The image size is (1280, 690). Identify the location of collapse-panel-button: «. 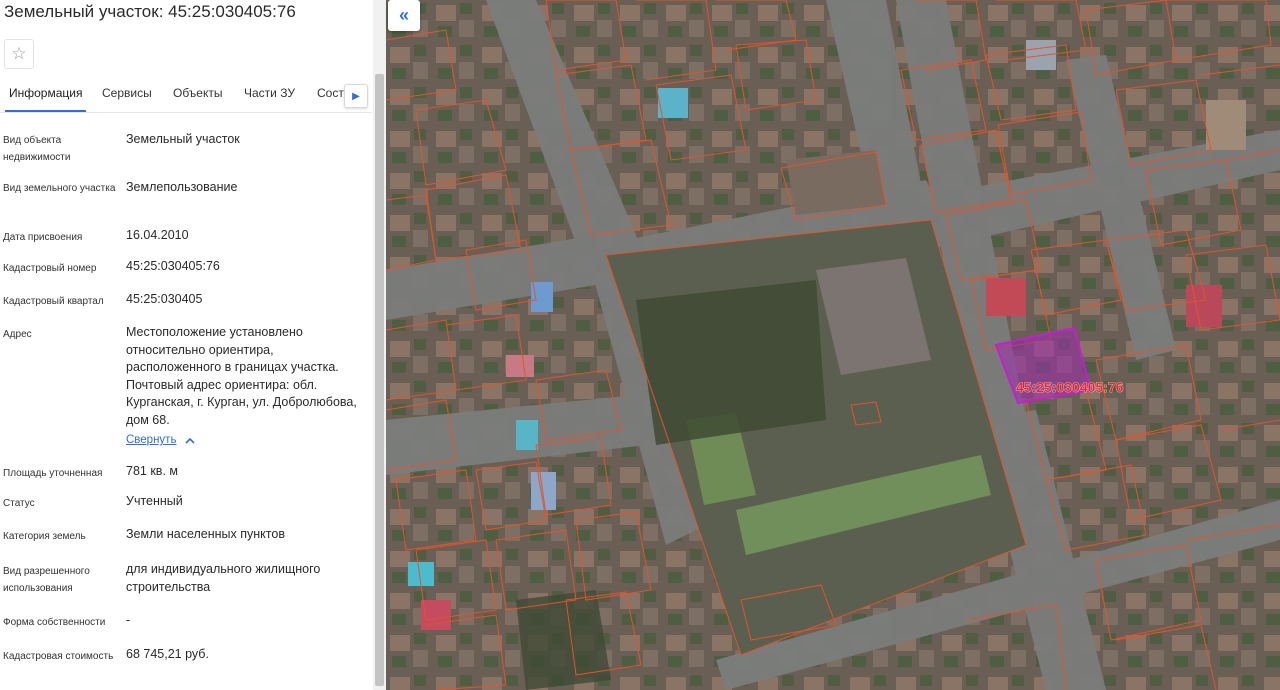
(404, 15).